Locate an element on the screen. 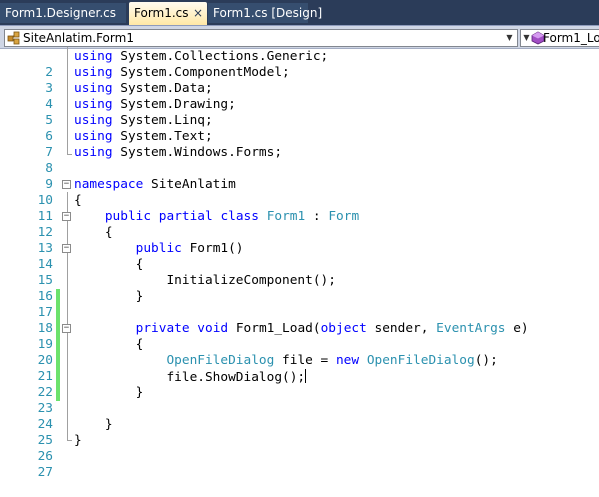 The image size is (599, 497). member-combo-text: Form1_Load is located at coordinates (571, 38).